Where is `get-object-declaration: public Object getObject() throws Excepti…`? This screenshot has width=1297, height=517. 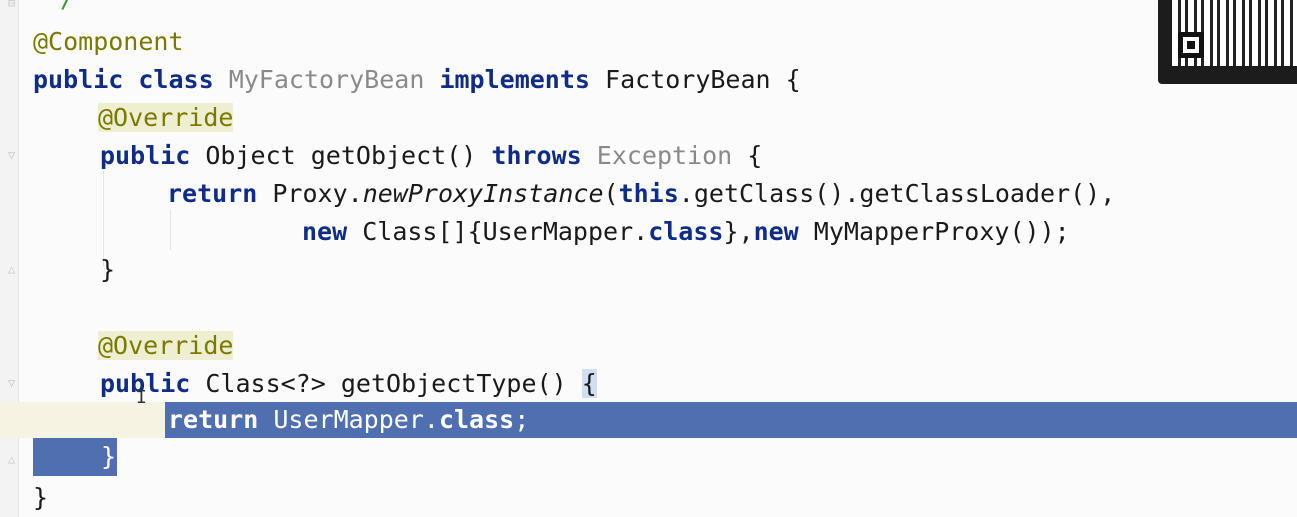
get-object-declaration: public Object getObject() throws Excepti… is located at coordinates (431, 156).